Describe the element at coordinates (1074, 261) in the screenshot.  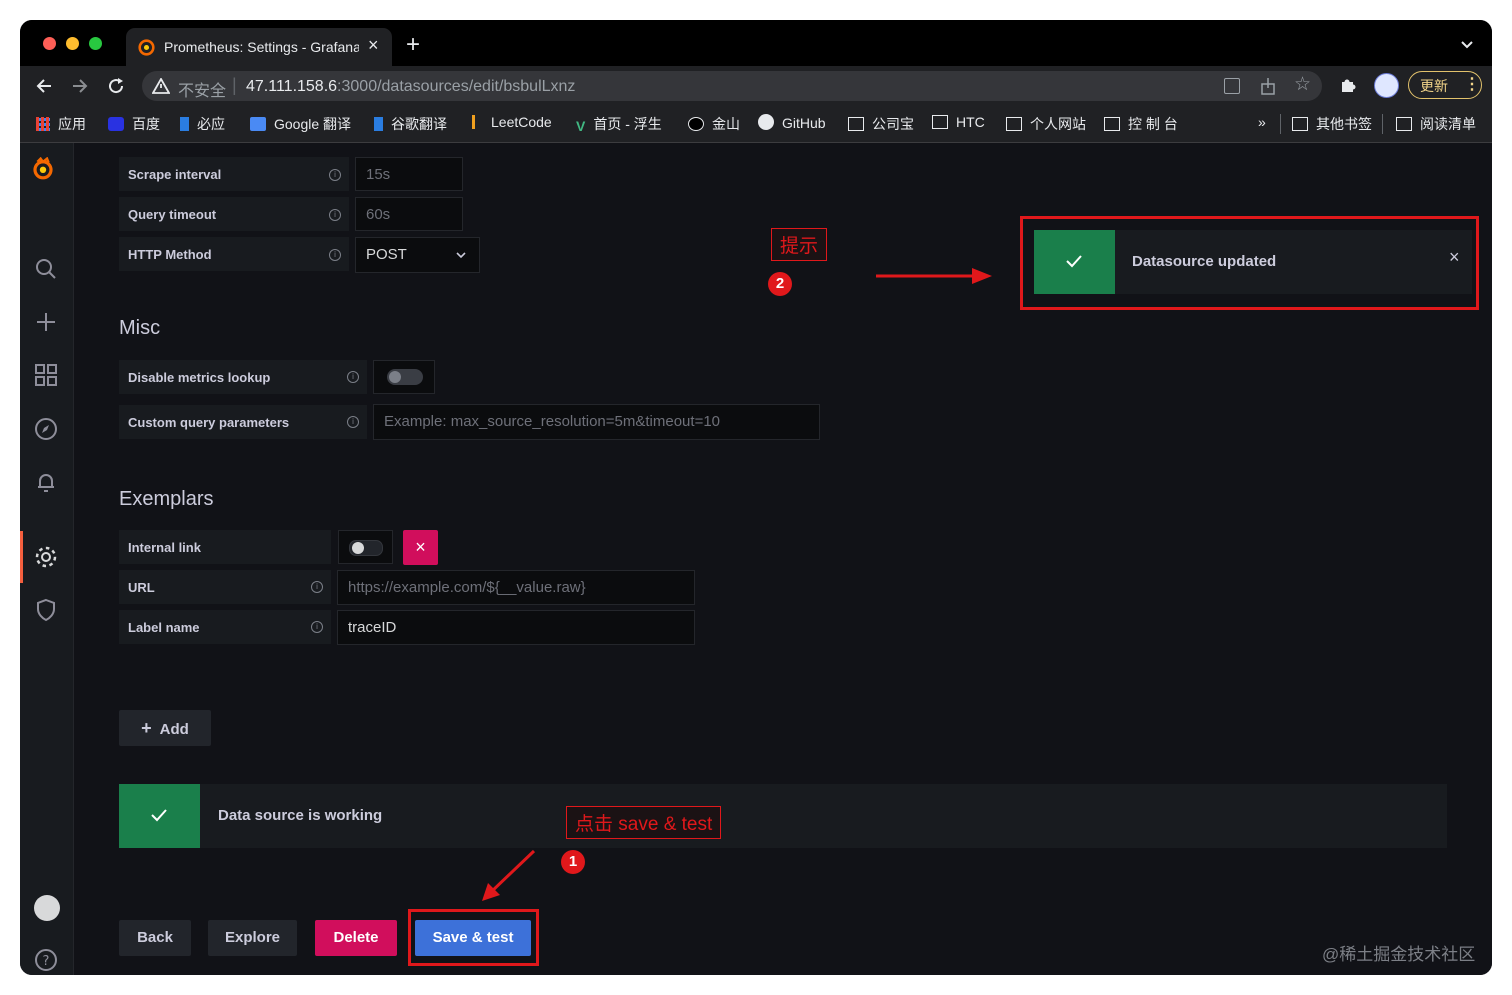
I see `check-icon` at that location.